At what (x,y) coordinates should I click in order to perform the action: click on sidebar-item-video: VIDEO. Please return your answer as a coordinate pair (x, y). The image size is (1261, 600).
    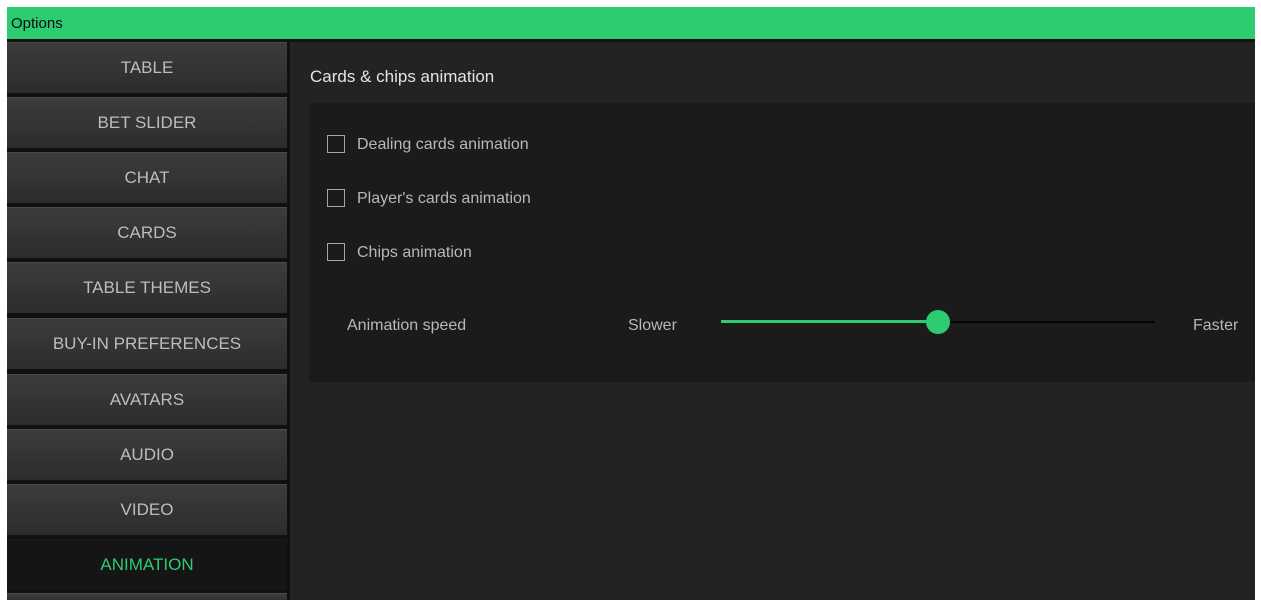
    Looking at the image, I should click on (147, 510).